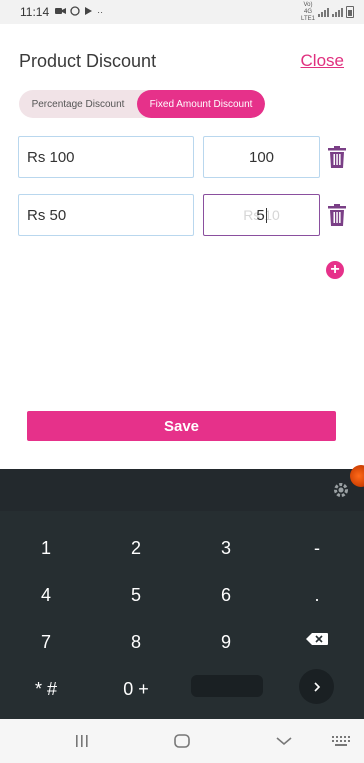 This screenshot has height=763, width=364. What do you see at coordinates (88, 12) in the screenshot?
I see `play-store-icon` at bounding box center [88, 12].